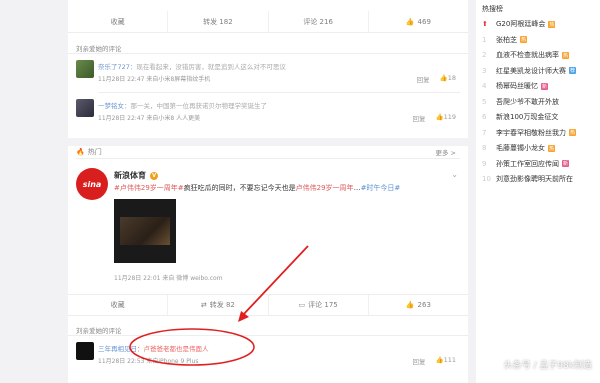  Describe the element at coordinates (80, 152) in the screenshot. I see `flame-icon: 🔥` at that location.